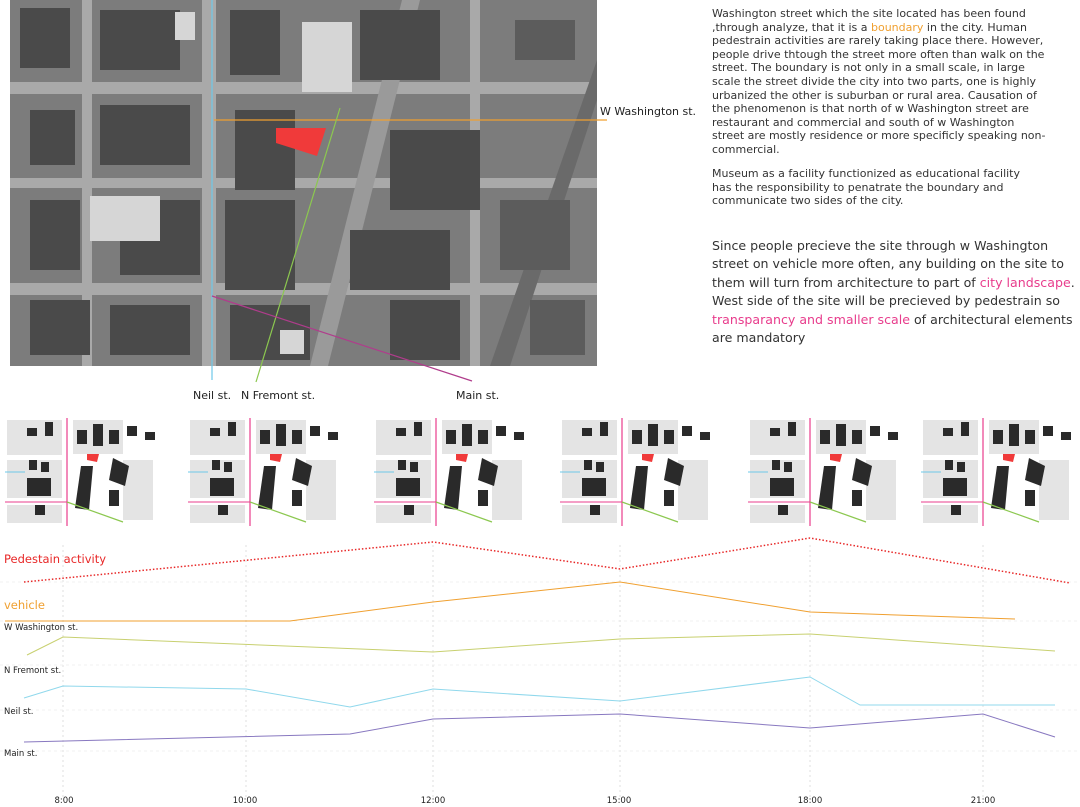 Image resolution: width=1080 pixels, height=807 pixels. I want to click on pedestrian-activity-line, so click(547, 560).